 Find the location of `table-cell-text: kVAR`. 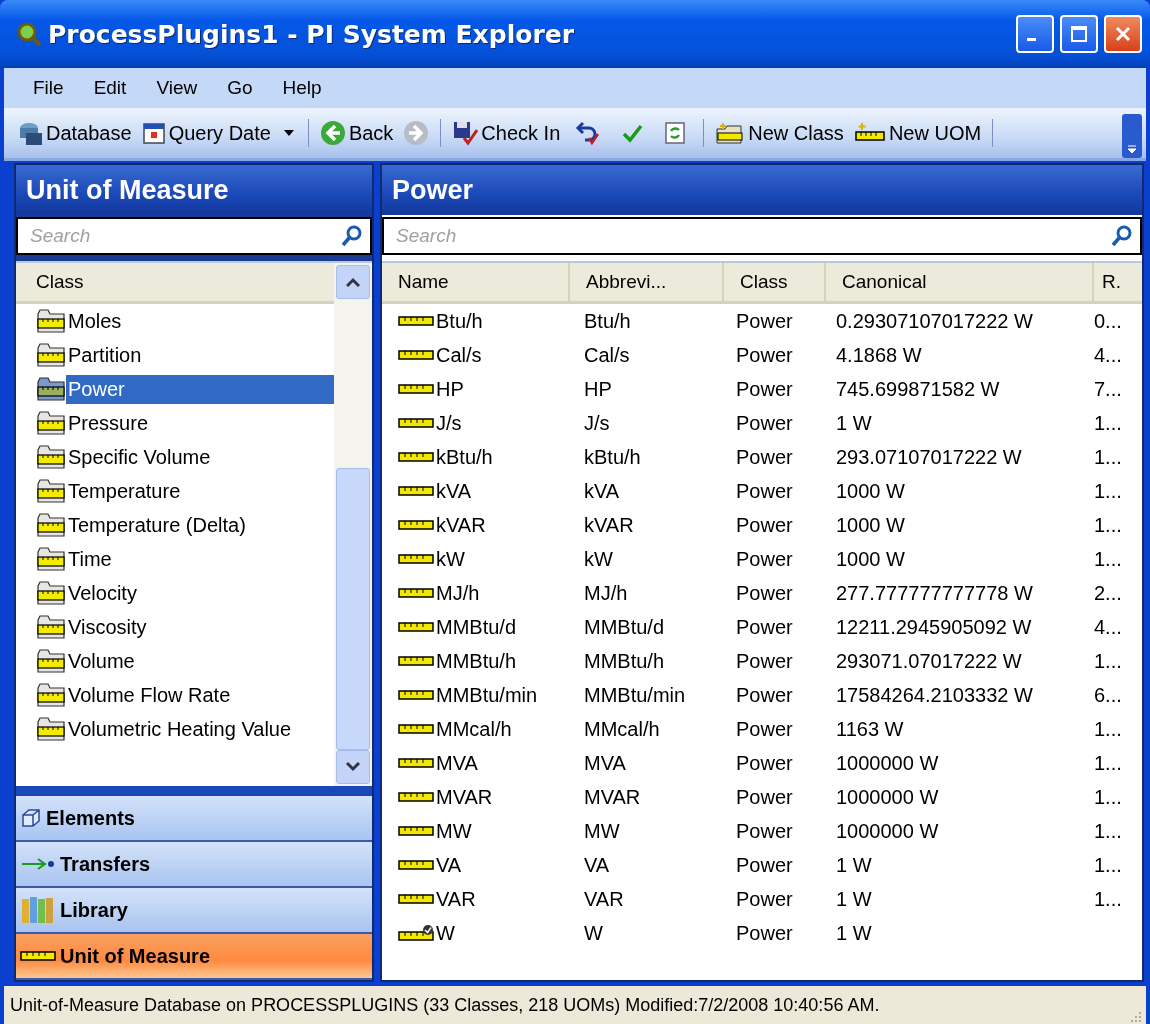

table-cell-text: kVAR is located at coordinates (609, 525).